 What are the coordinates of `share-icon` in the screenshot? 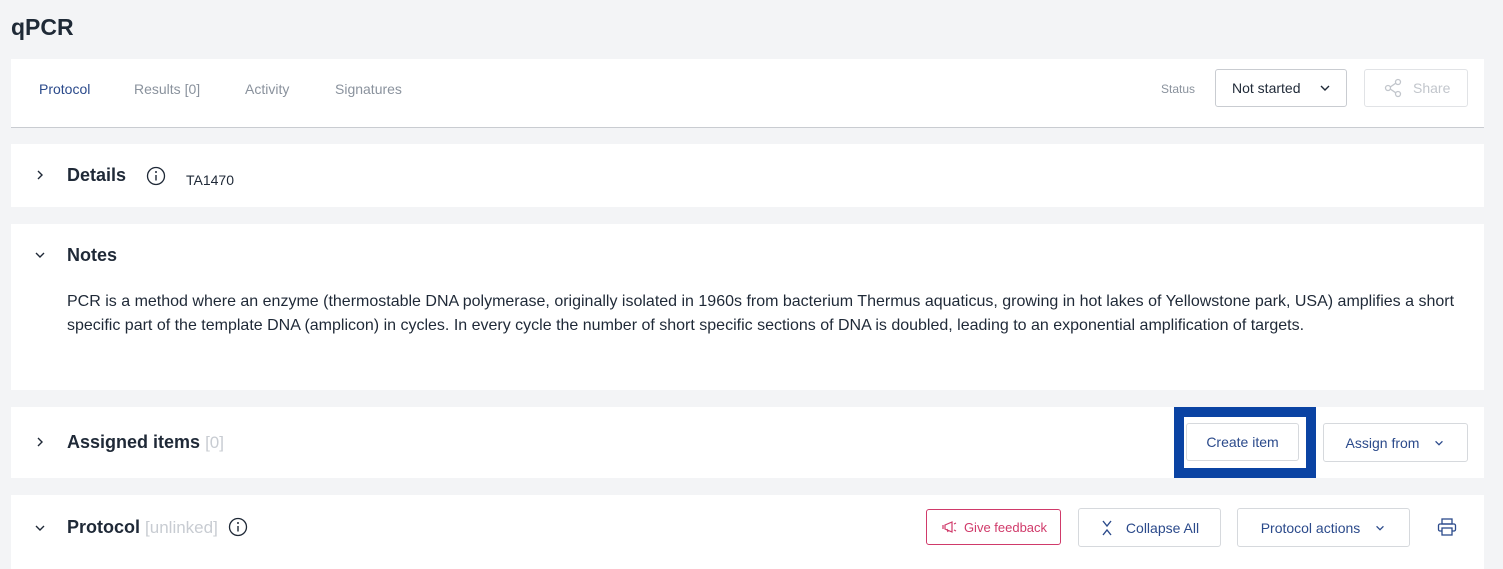 It's located at (1393, 88).